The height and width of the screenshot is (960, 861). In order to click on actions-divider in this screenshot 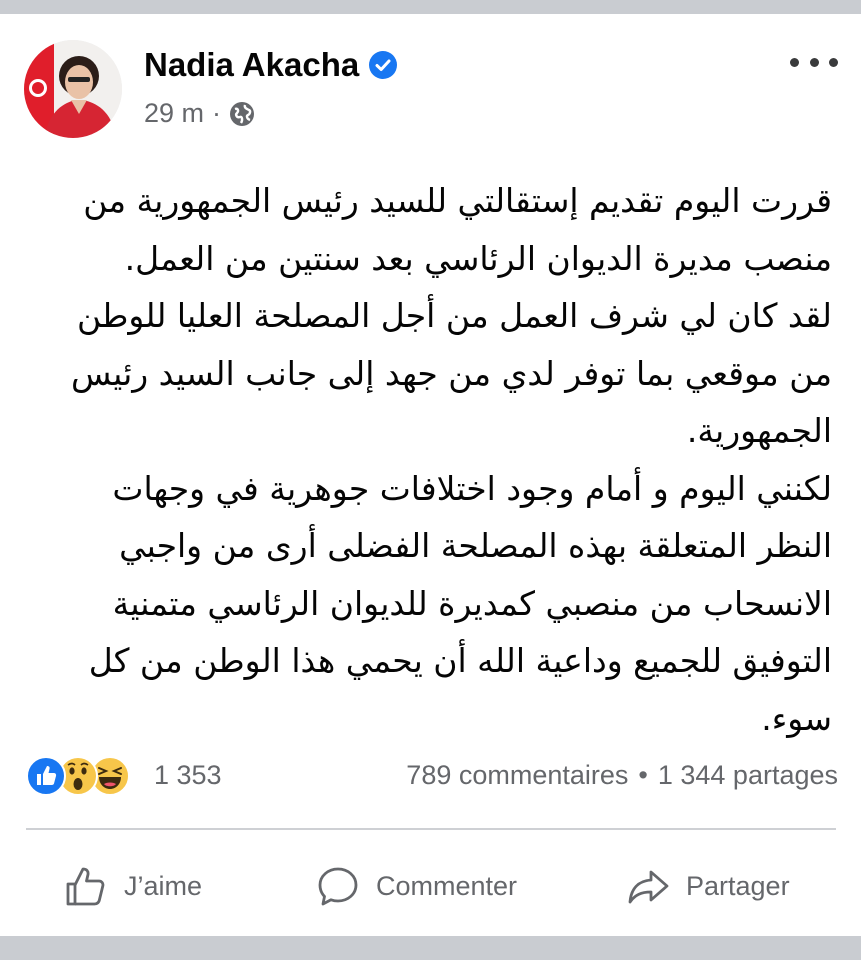, I will do `click(431, 829)`.